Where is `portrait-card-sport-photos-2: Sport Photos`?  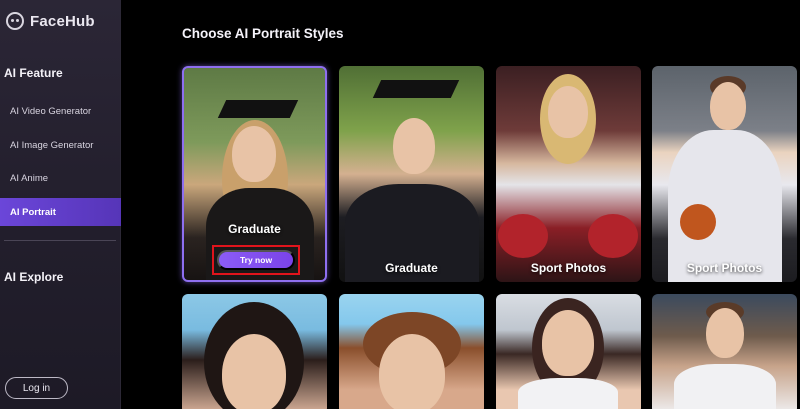
portrait-card-sport-photos-2: Sport Photos is located at coordinates (724, 174).